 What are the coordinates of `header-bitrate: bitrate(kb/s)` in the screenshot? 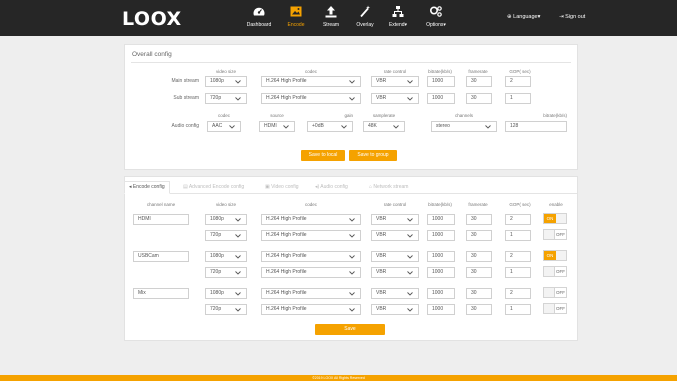 It's located at (440, 204).